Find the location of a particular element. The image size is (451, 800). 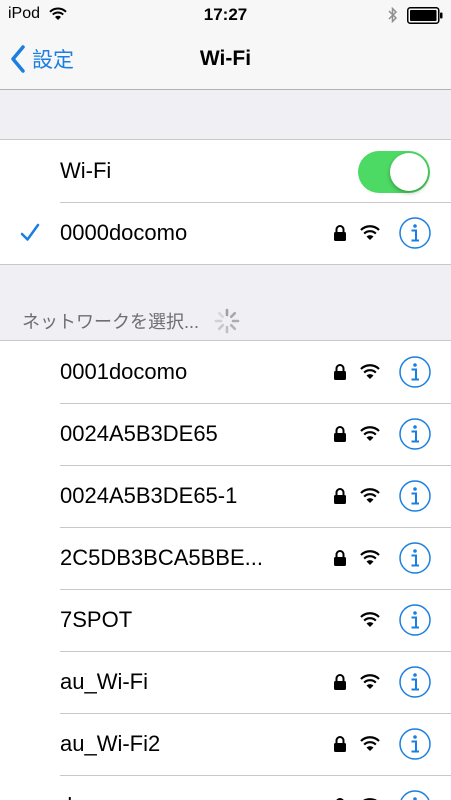

network-row: 0001docomo is located at coordinates (225, 372).